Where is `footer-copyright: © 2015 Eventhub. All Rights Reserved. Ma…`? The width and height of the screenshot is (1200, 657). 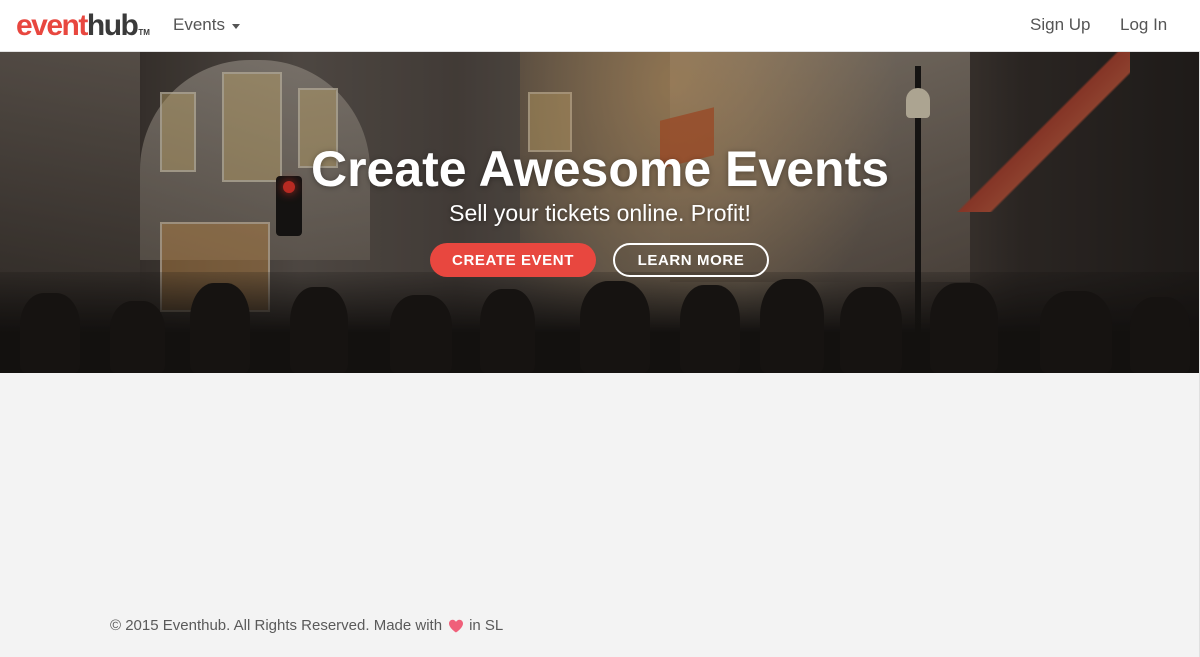
footer-copyright: © 2015 Eventhub. All Rights Reserved. Ma… is located at coordinates (276, 625).